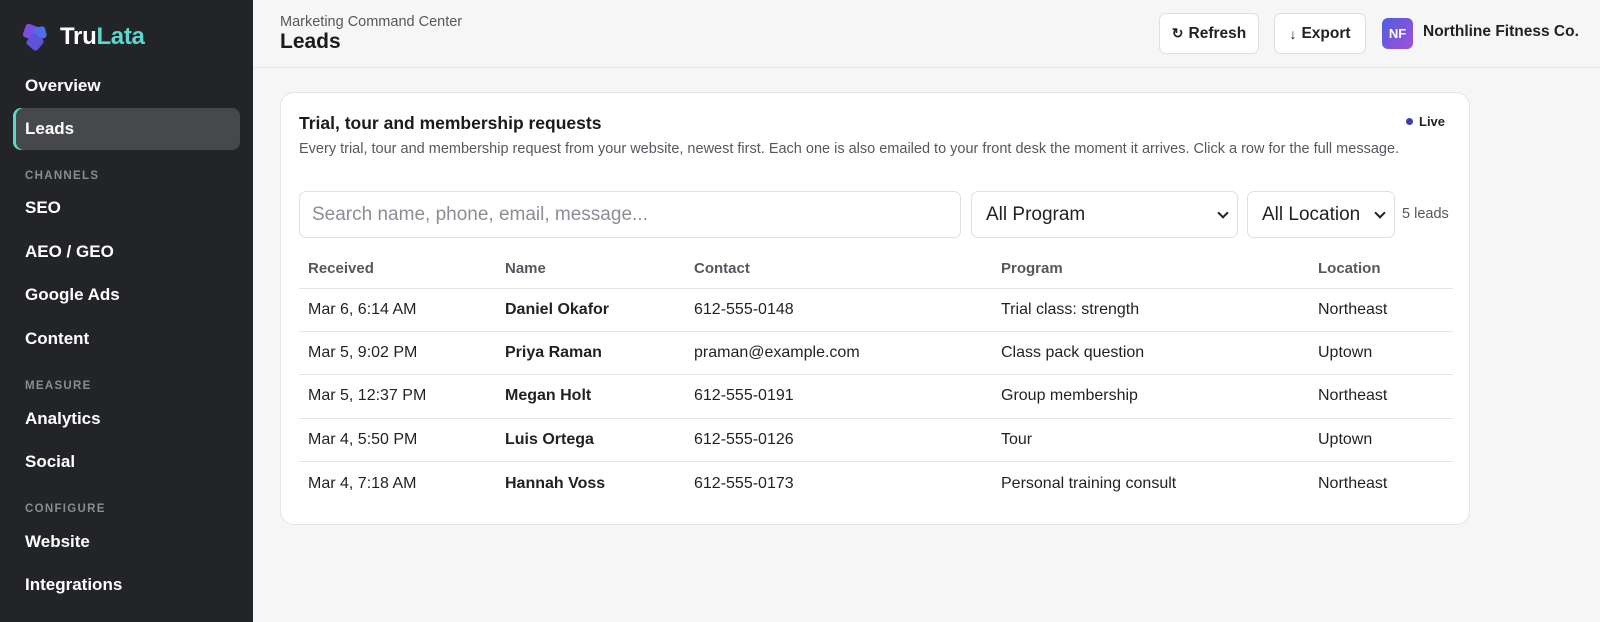 Image resolution: width=1600 pixels, height=622 pixels. What do you see at coordinates (78, 36) in the screenshot?
I see `brand-name-part1: Tru` at bounding box center [78, 36].